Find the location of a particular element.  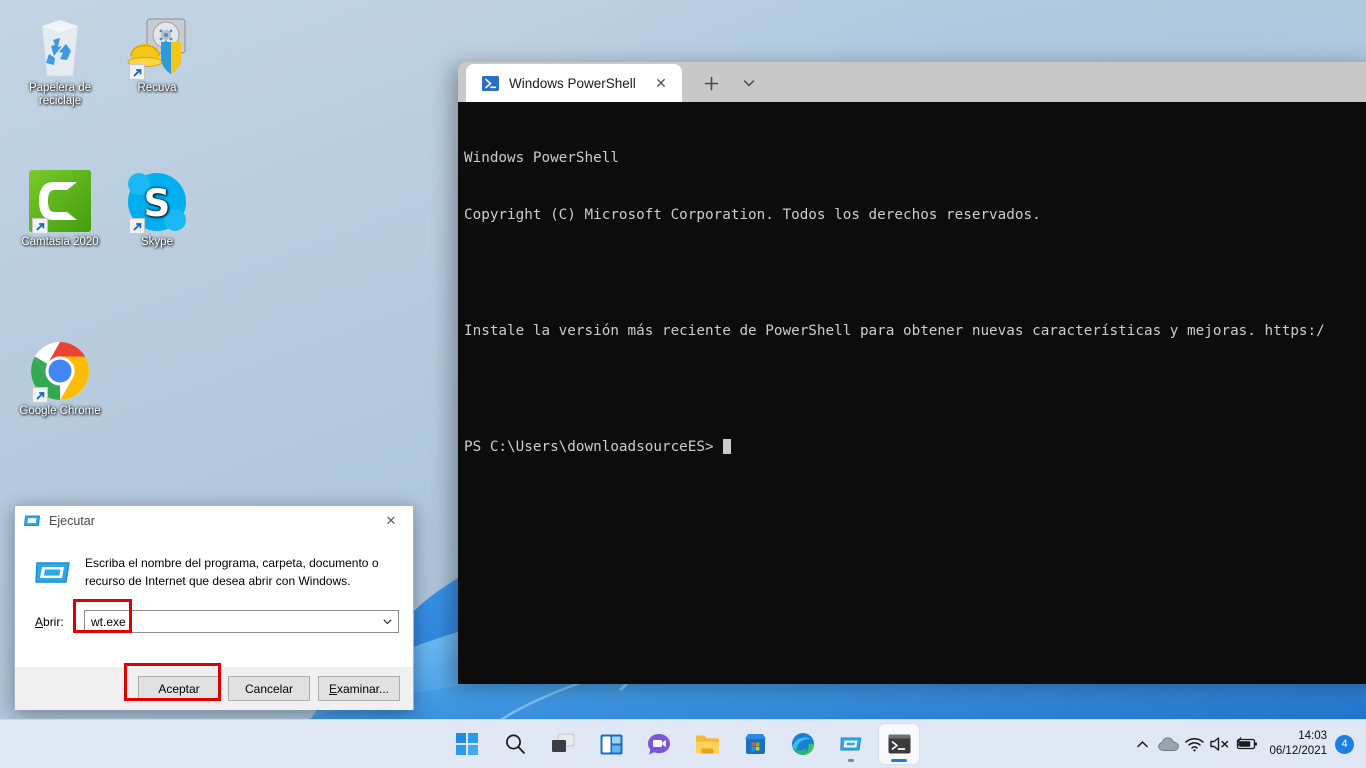

run-dialog-title-bar: Ejecutar ✕ is located at coordinates (214, 521).